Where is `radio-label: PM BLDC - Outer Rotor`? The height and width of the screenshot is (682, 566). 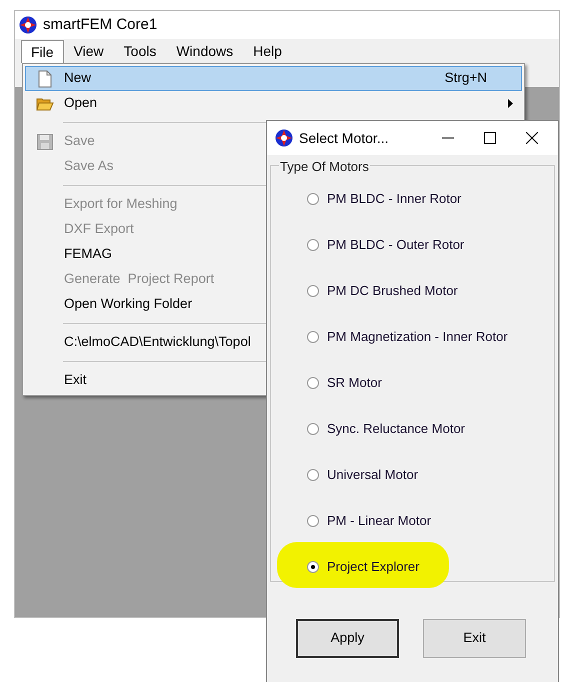 radio-label: PM BLDC - Outer Rotor is located at coordinates (395, 245).